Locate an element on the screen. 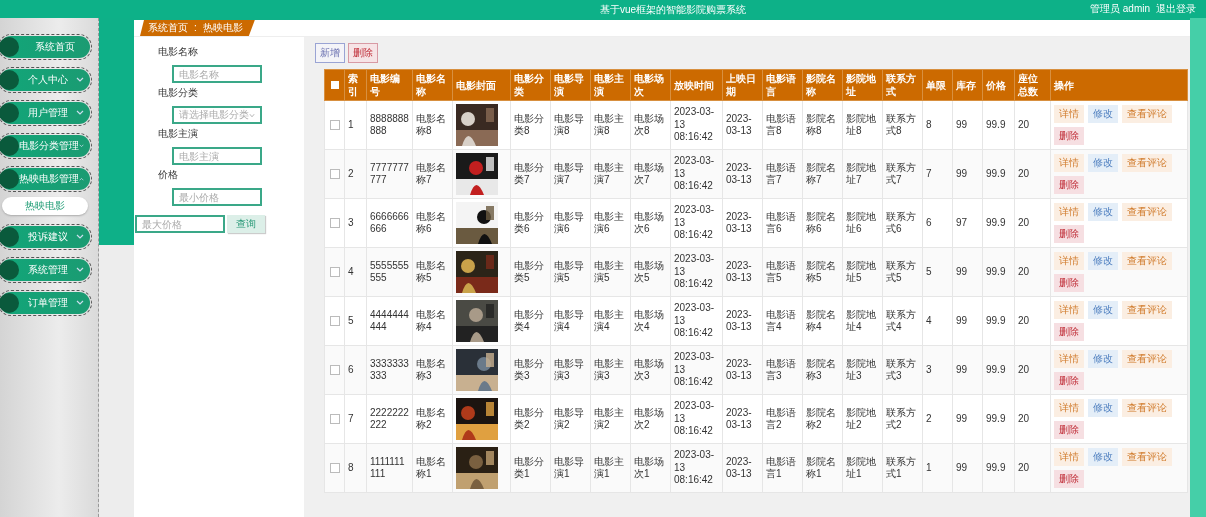  menu-item: 系统管理 is located at coordinates (45, 270).